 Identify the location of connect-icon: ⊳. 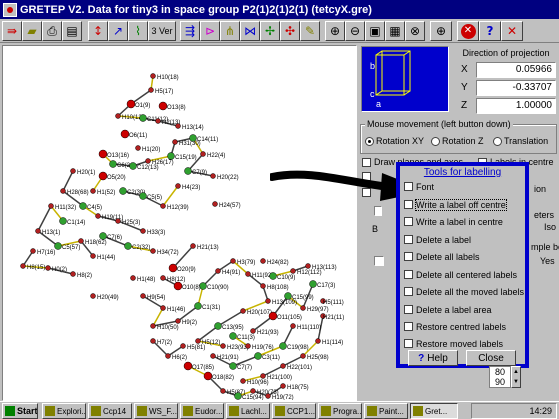
(210, 31).